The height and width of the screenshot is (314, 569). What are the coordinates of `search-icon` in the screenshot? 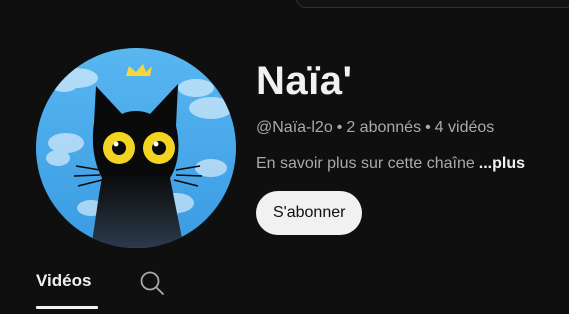 It's located at (152, 283).